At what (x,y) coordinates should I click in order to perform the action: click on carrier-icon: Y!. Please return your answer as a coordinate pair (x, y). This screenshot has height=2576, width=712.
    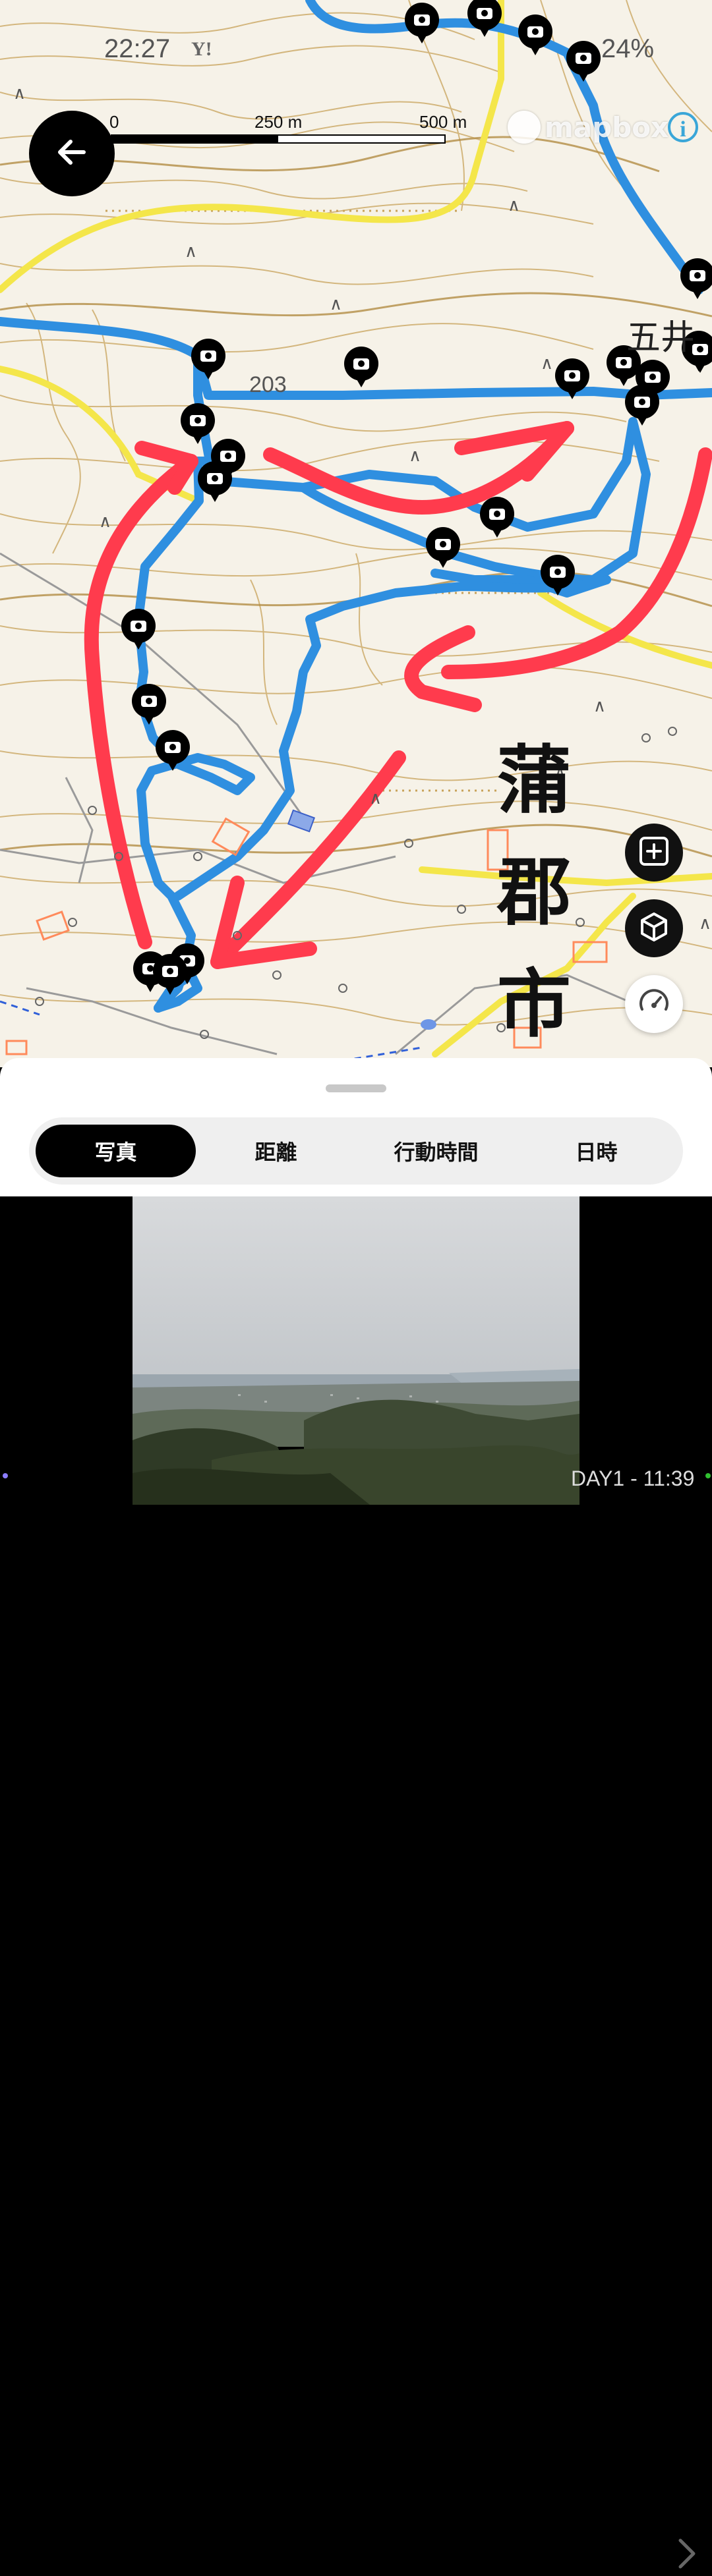
    Looking at the image, I should click on (201, 49).